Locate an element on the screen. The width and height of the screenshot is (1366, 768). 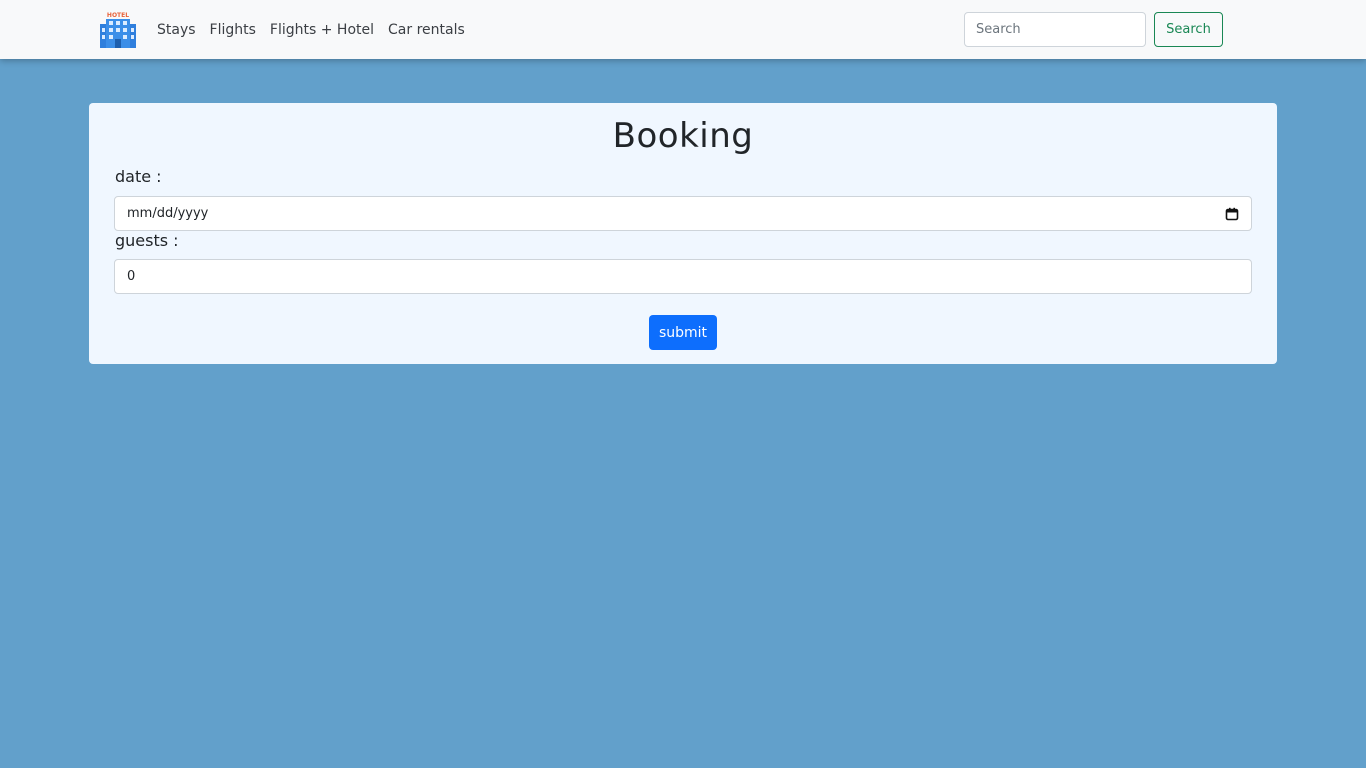
guests-input: 0 is located at coordinates (683, 276).